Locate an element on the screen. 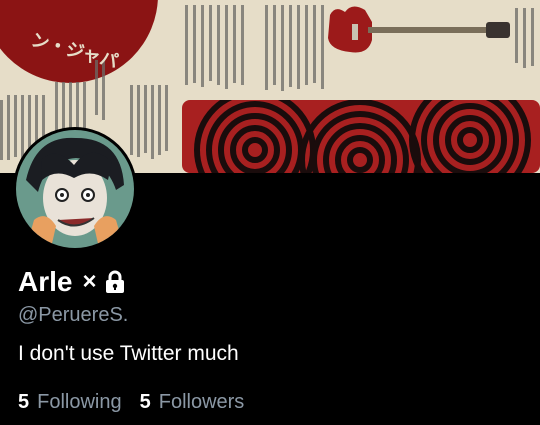 The width and height of the screenshot is (540, 425). profile-name-row: Arle × is located at coordinates (72, 282).